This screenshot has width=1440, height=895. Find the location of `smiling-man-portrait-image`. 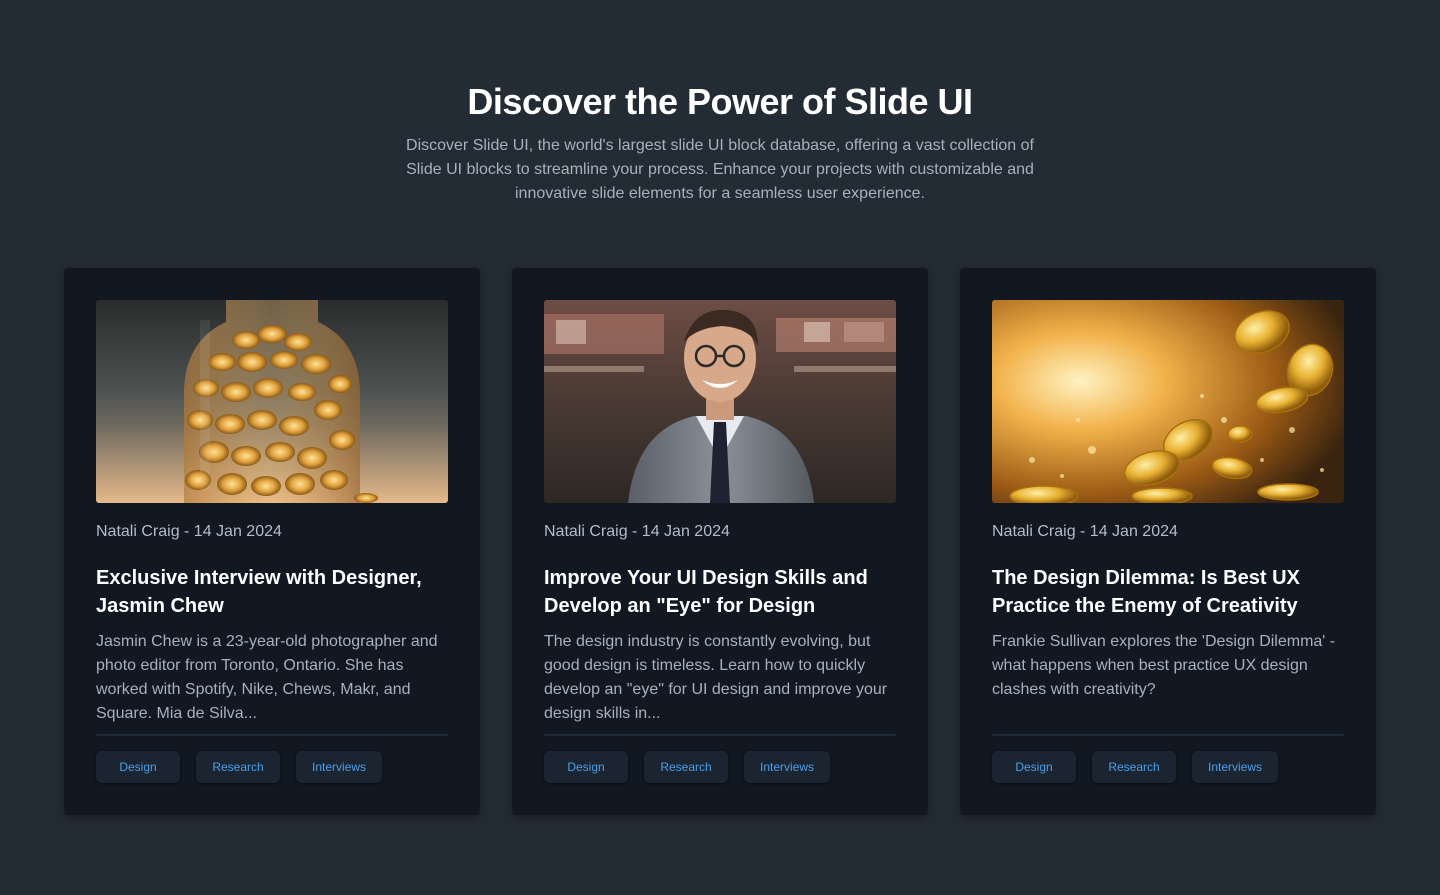

smiling-man-portrait-image is located at coordinates (720, 401).